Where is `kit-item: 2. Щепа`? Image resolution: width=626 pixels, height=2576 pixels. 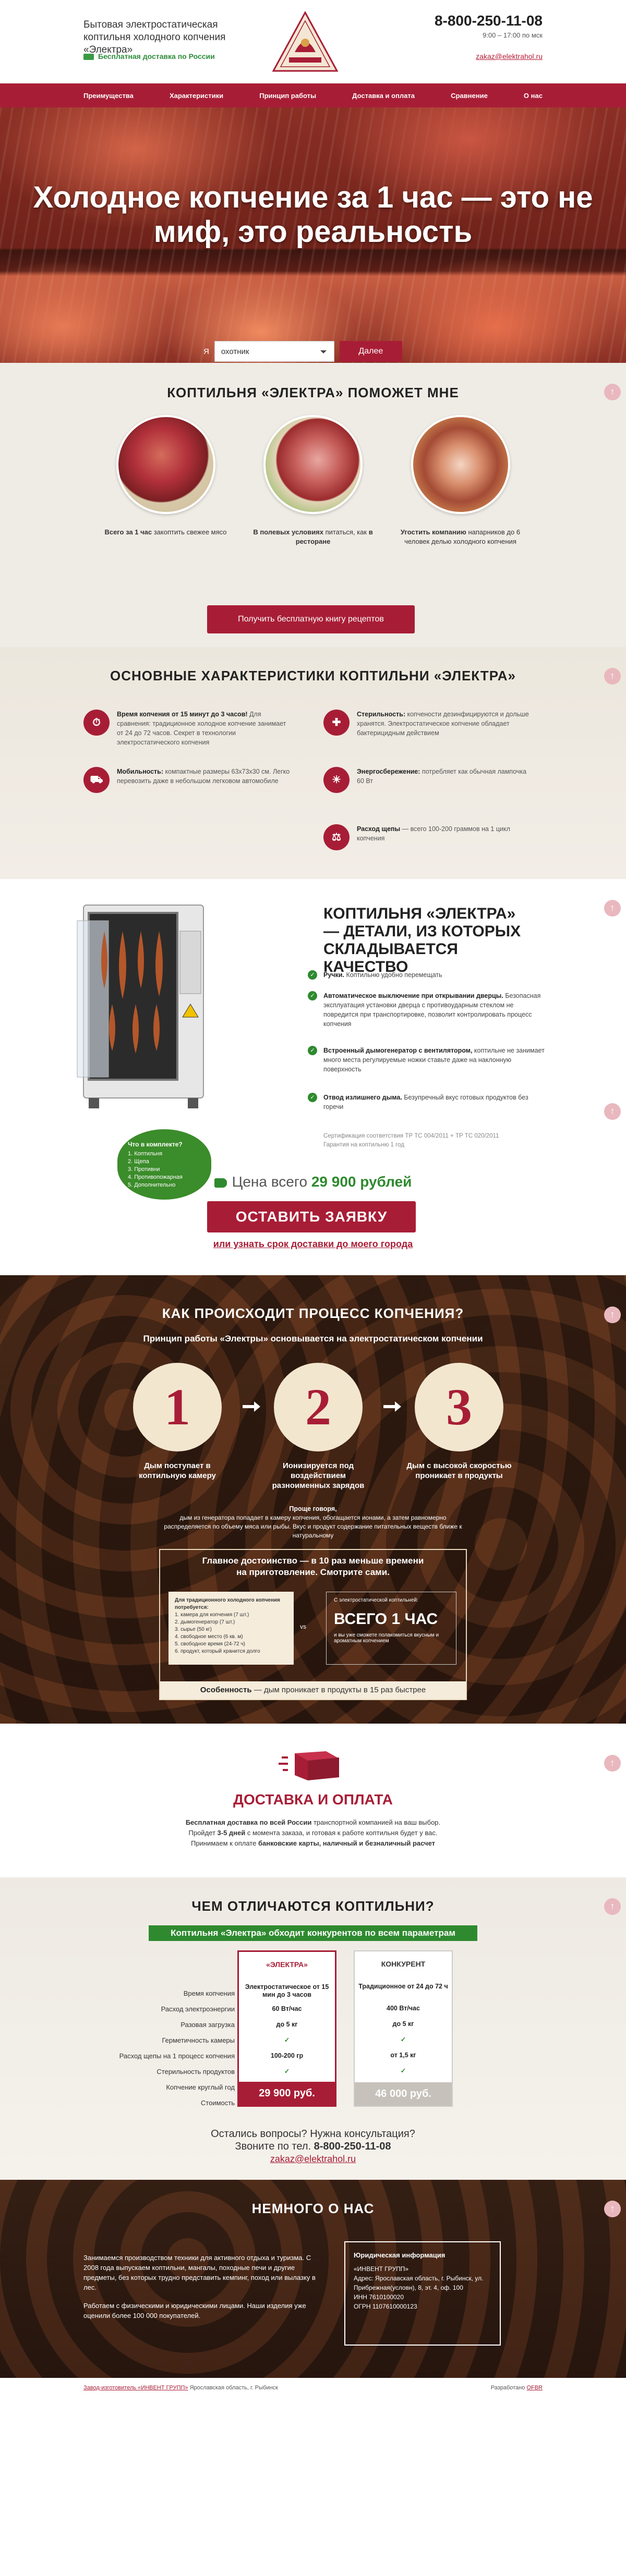 kit-item: 2. Щепа is located at coordinates (138, 1161).